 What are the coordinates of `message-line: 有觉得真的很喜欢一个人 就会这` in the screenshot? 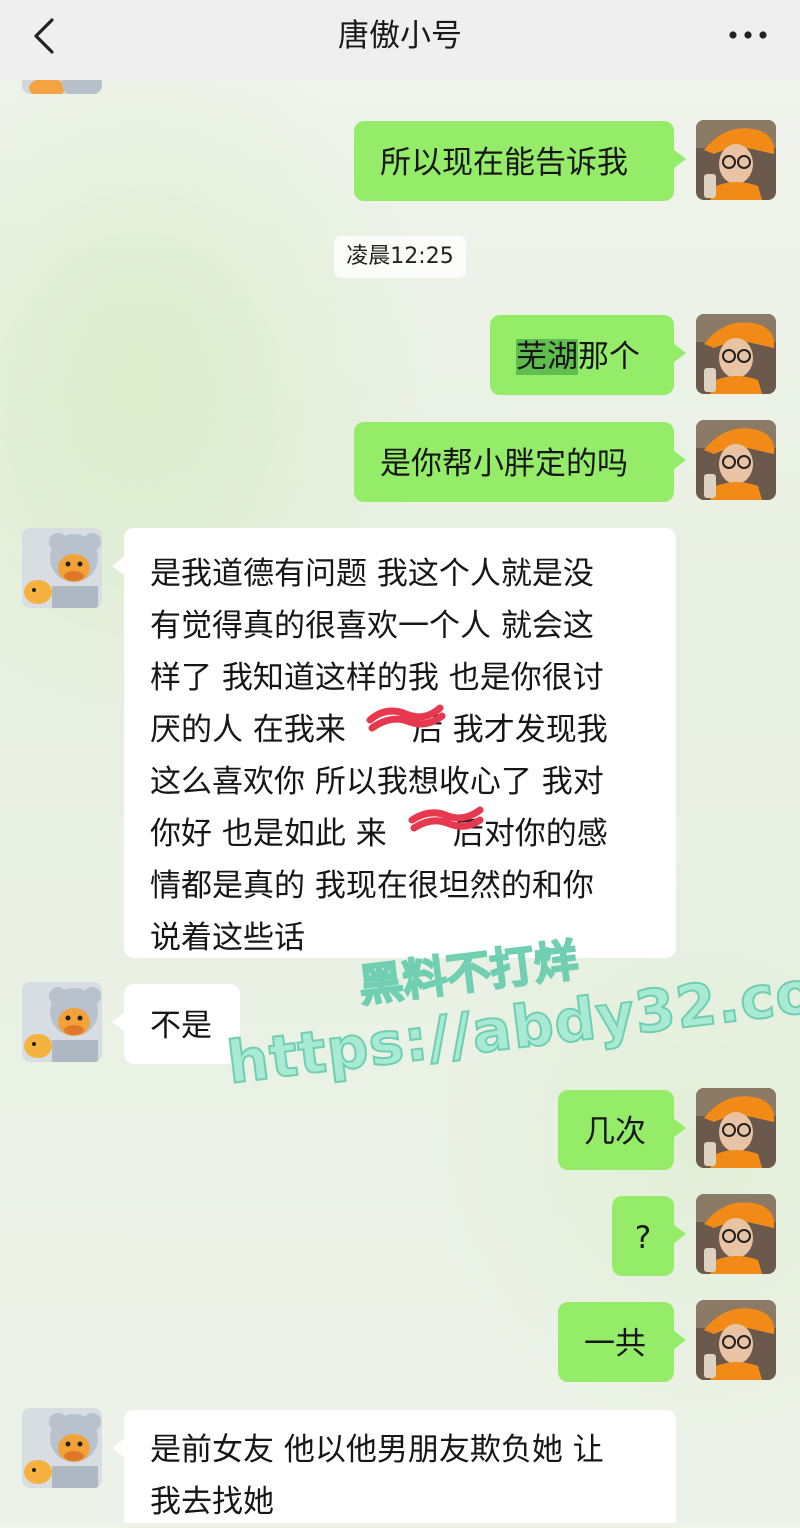 It's located at (372, 626).